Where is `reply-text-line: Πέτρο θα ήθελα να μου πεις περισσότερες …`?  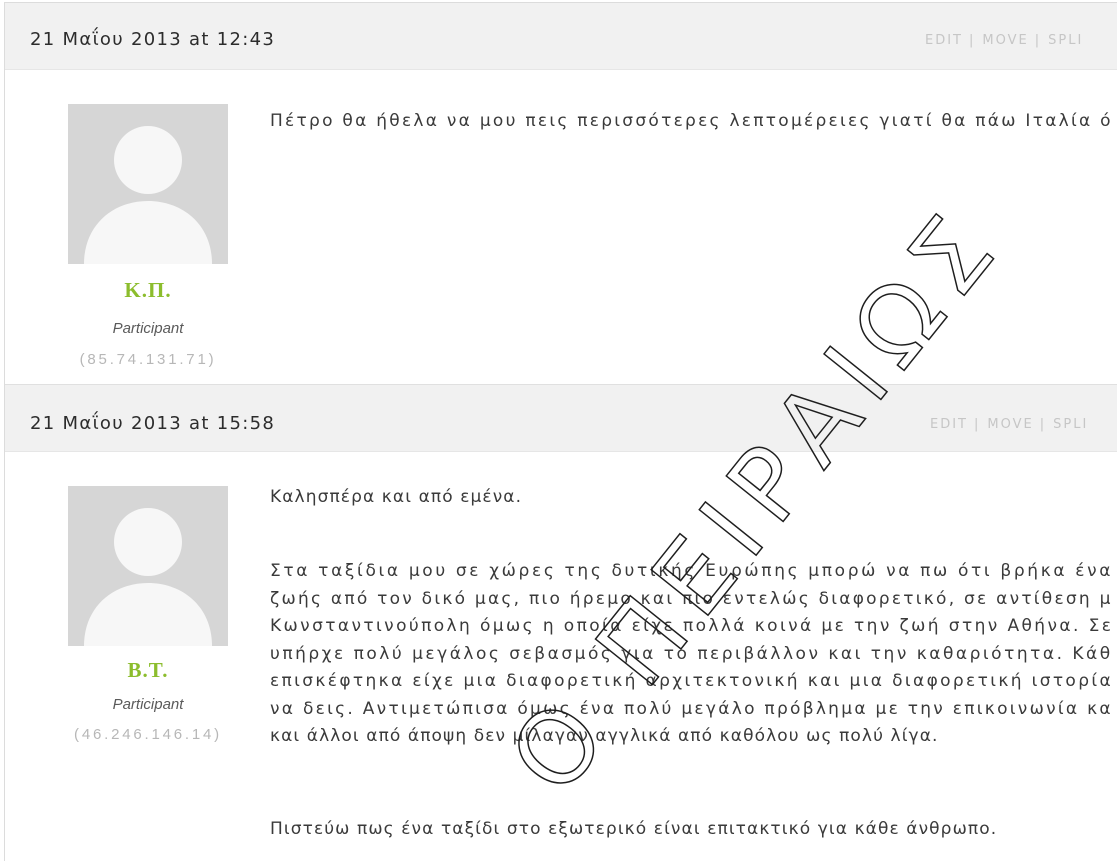 reply-text-line: Πέτρο θα ήθελα να μου πεις περισσότερες … is located at coordinates (691, 121).